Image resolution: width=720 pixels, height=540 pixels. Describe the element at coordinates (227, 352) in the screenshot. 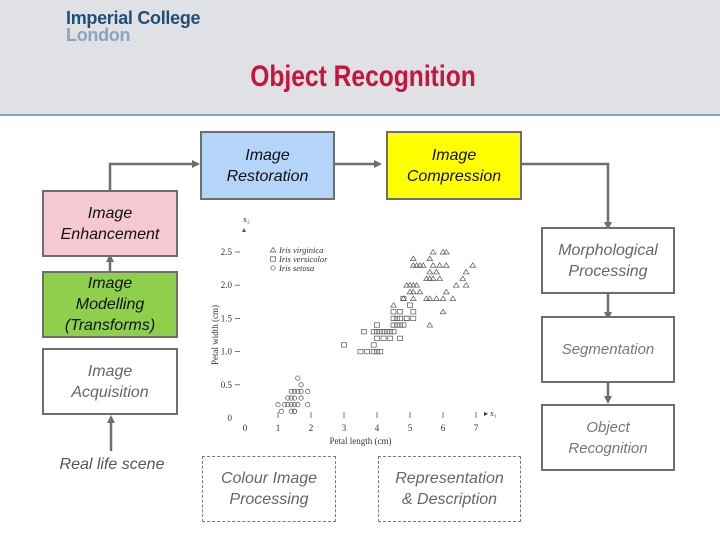

I see `y-tick-label: 1.0` at that location.